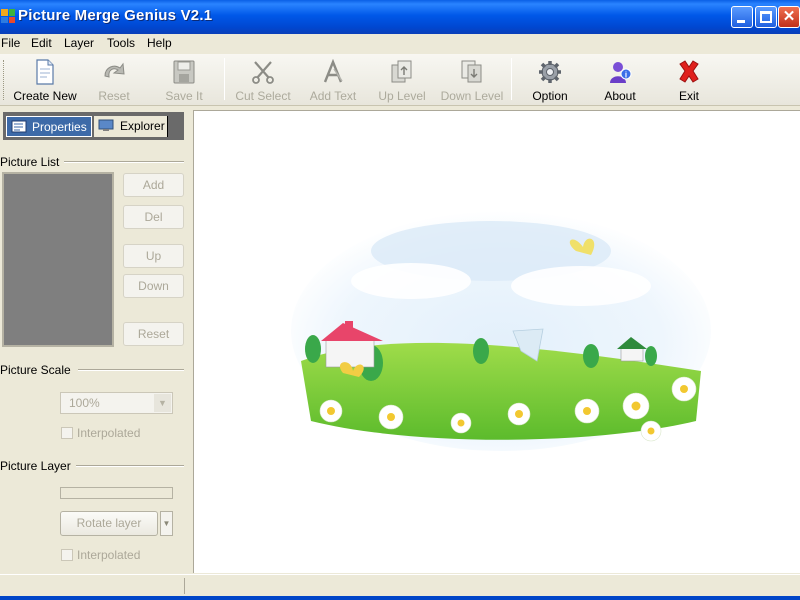 This screenshot has width=800, height=600. Describe the element at coordinates (471, 71) in the screenshot. I see `down-level-icon` at that location.